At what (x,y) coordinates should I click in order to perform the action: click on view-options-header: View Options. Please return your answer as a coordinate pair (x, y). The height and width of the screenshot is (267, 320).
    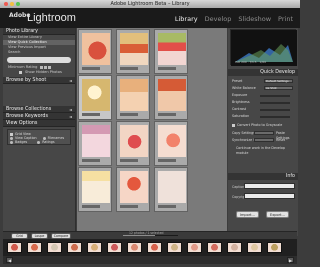
    Looking at the image, I should click on (39, 123).